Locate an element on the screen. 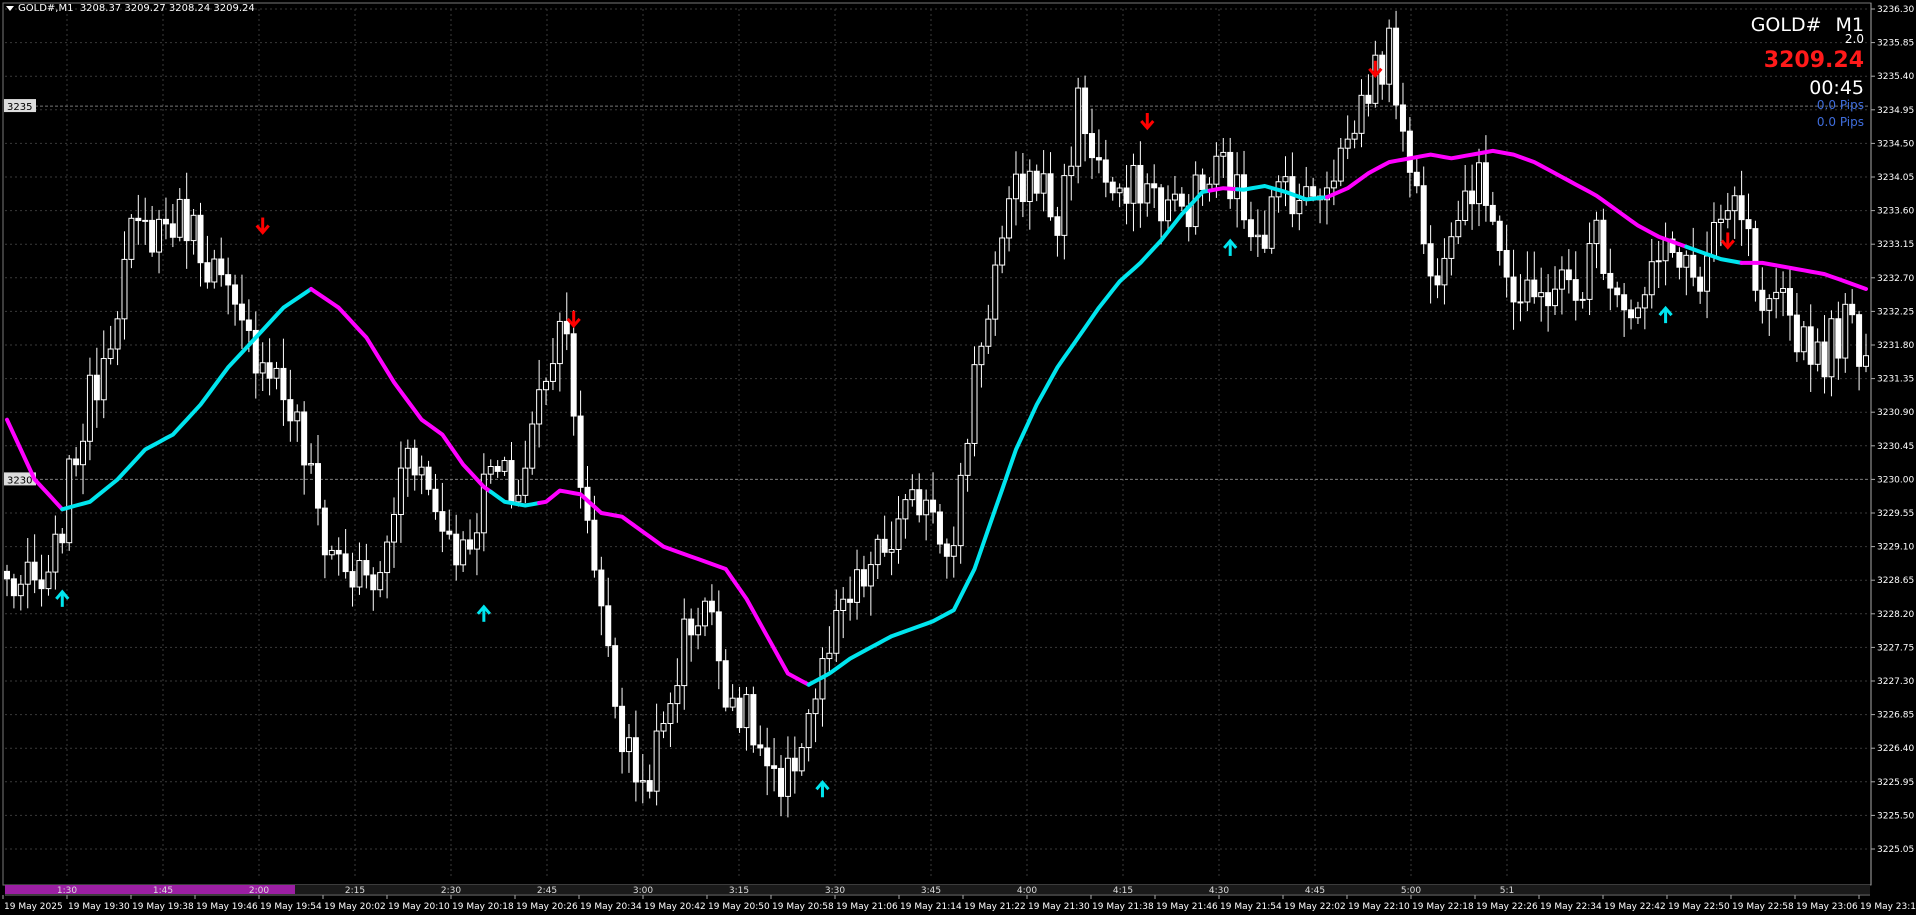 Image resolution: width=1916 pixels, height=915 pixels. arrow-down-icon is located at coordinates (262, 226).